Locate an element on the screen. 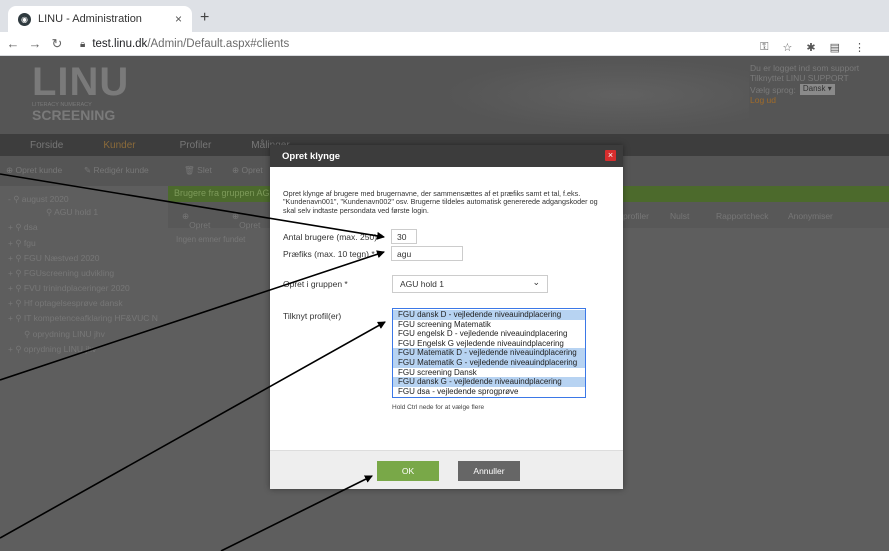 The width and height of the screenshot is (889, 551). reload-icon: ↻ is located at coordinates (57, 44).